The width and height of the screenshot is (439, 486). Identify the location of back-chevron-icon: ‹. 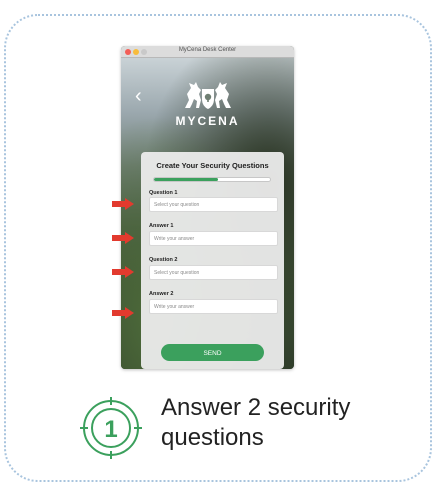
(142, 97).